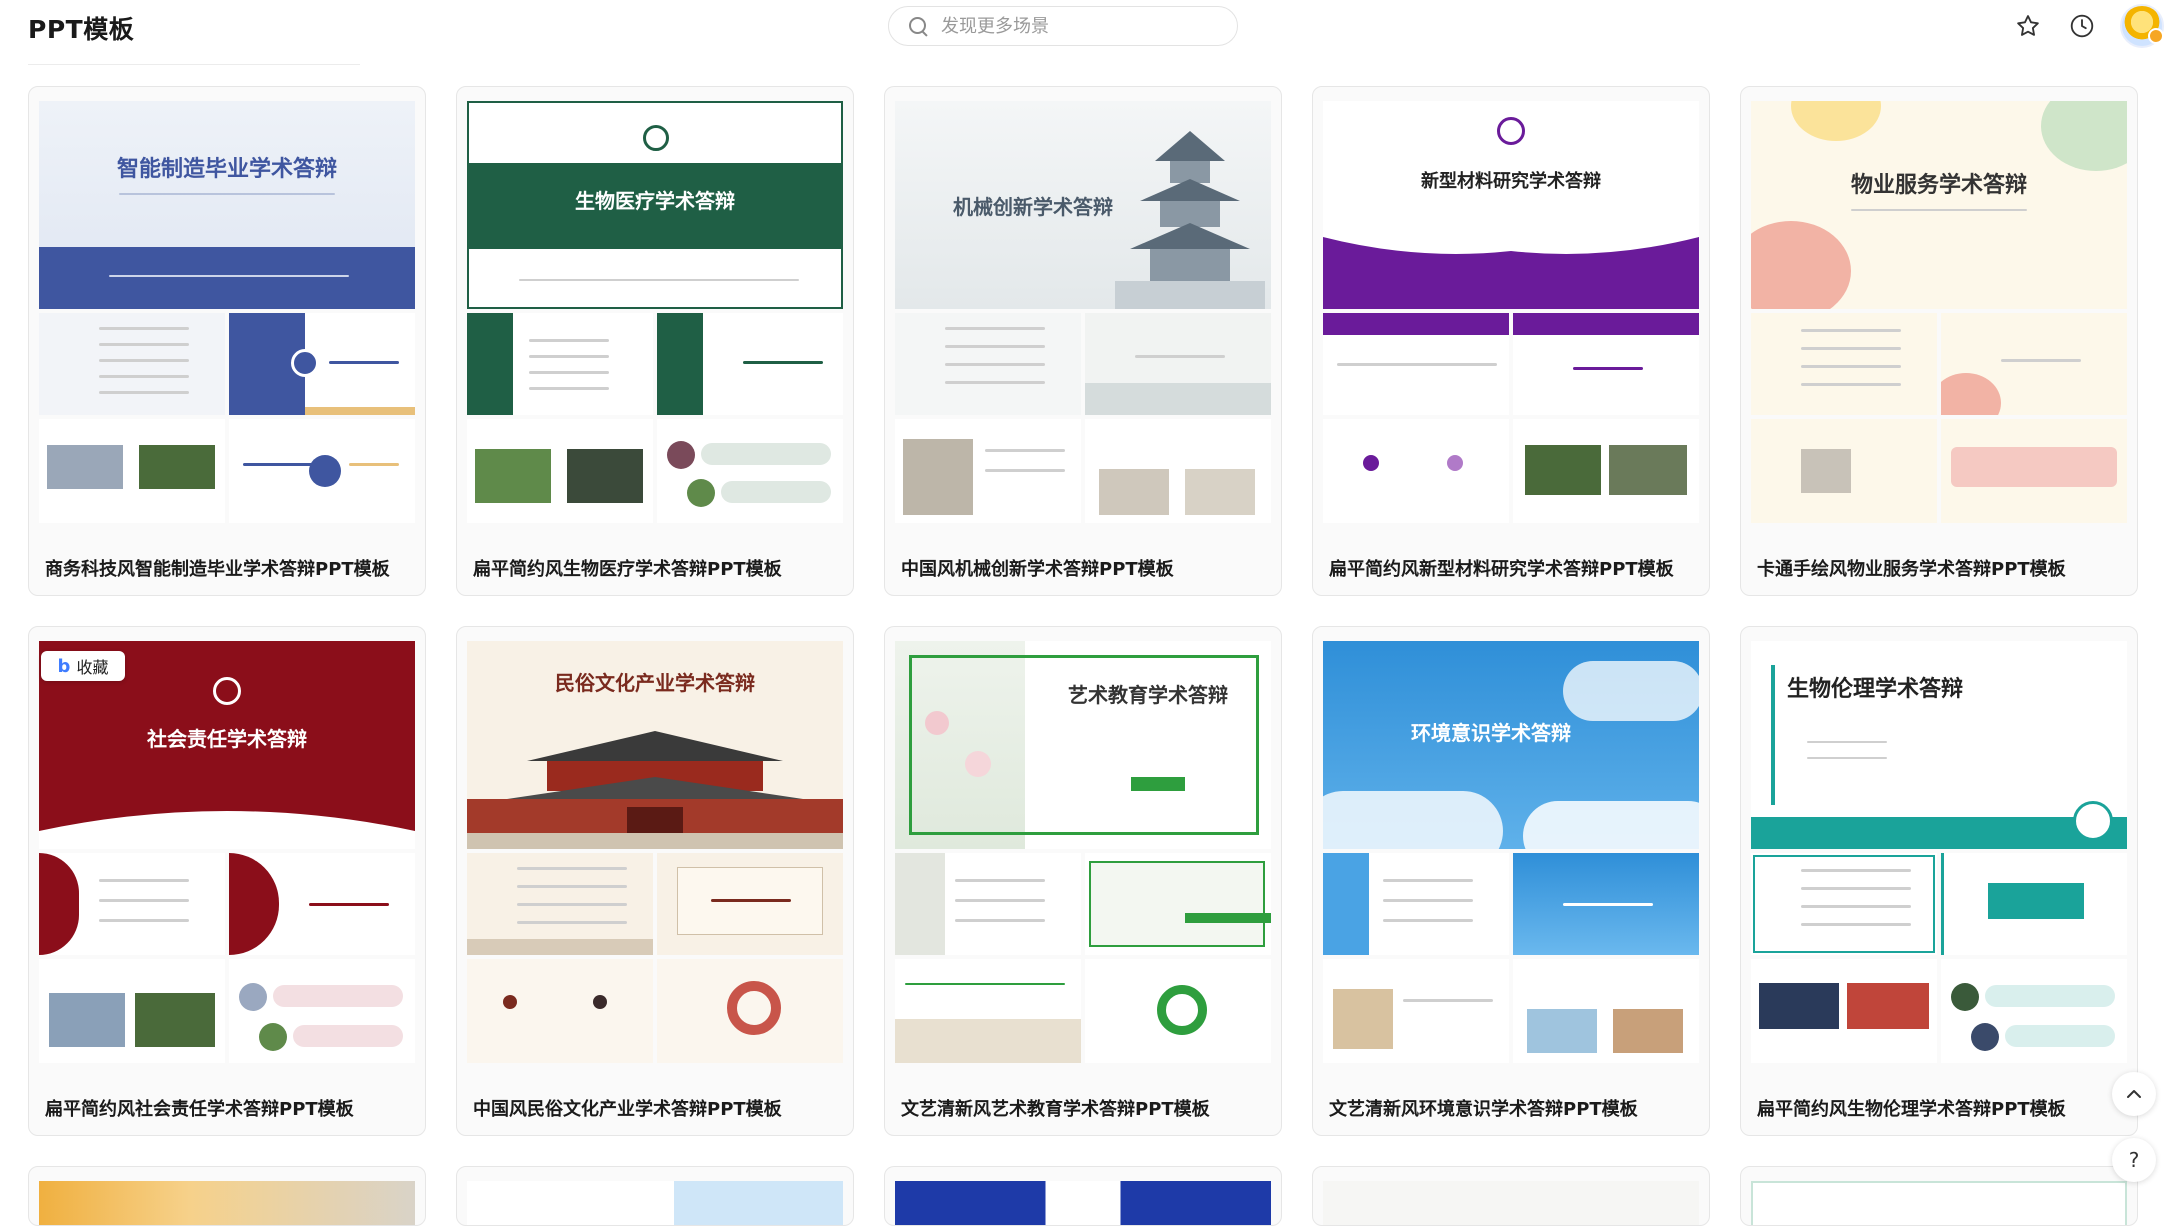  I want to click on slide-title: 生物医疗学术答辩, so click(655, 201).